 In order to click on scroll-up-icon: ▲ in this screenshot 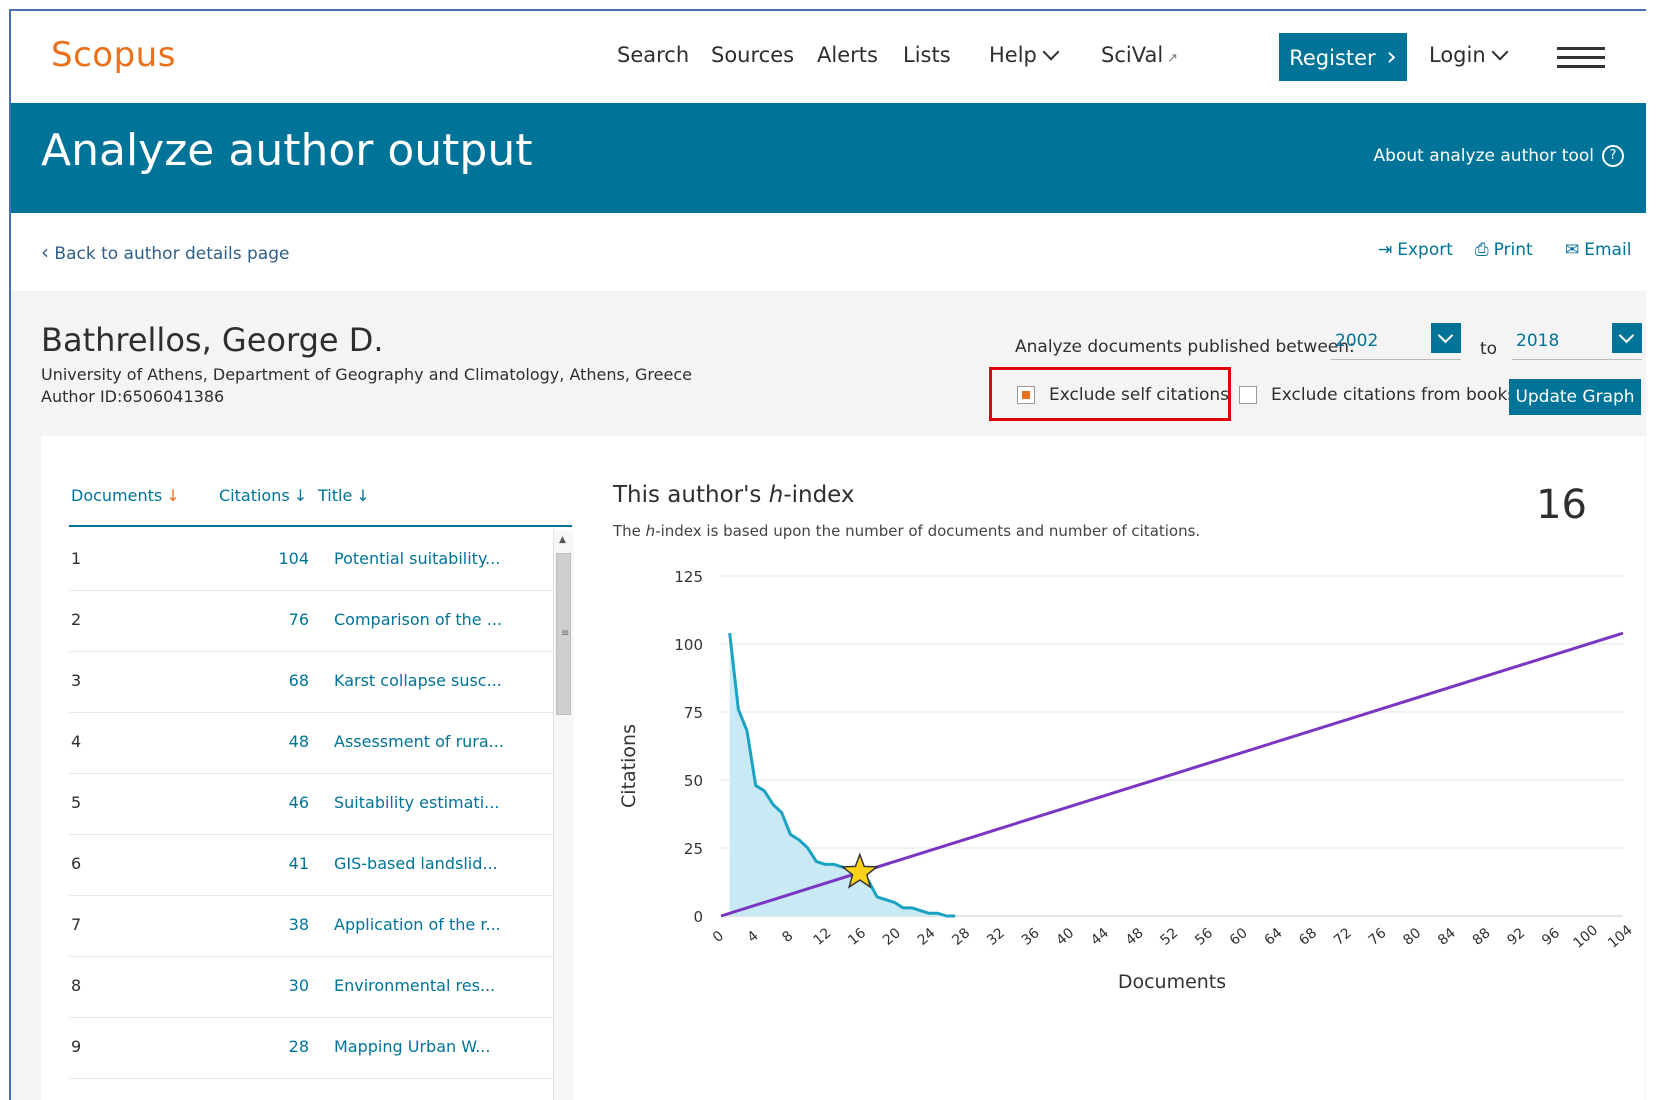, I will do `click(562, 540)`.